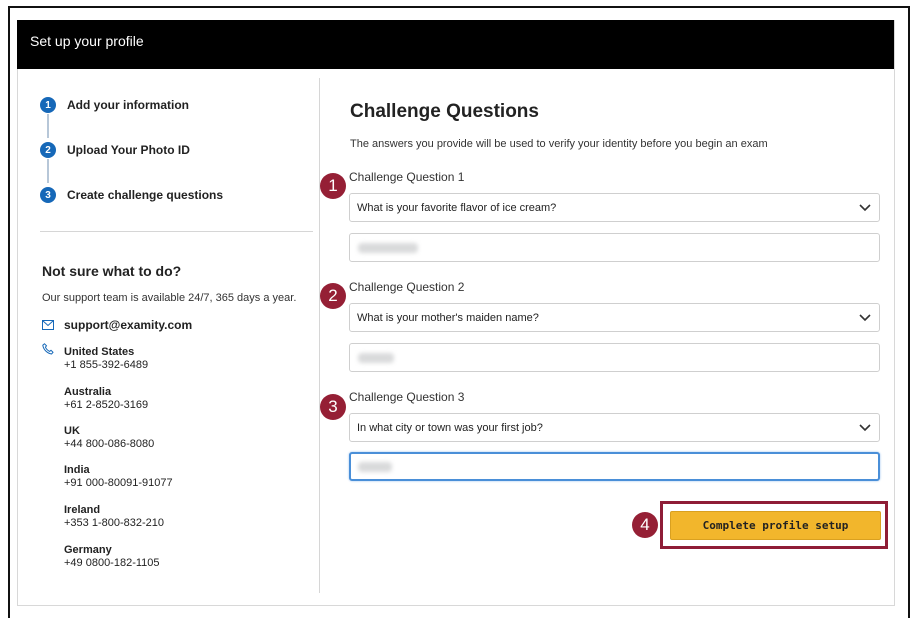 This screenshot has width=912, height=618. I want to click on step-add-information: 1 Add your information, so click(114, 105).